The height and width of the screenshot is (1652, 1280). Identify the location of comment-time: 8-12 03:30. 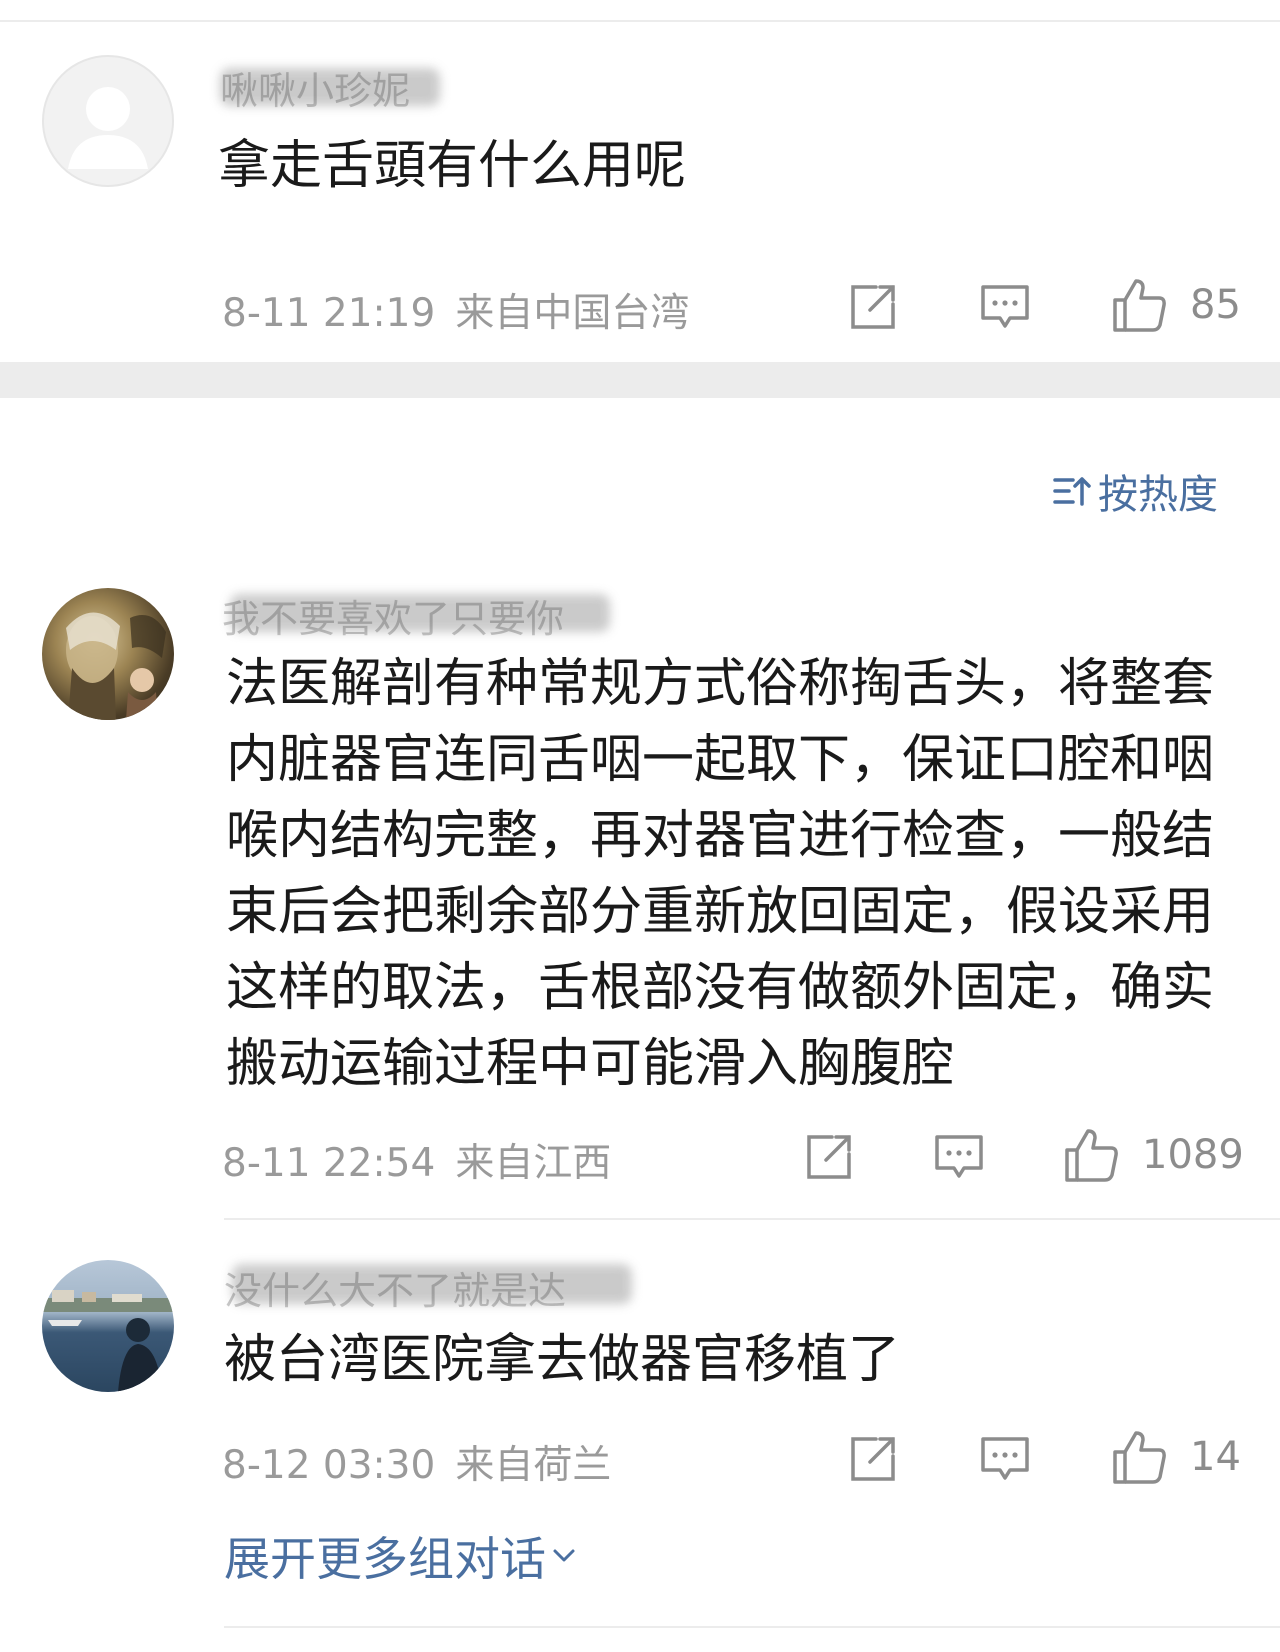
(329, 1465).